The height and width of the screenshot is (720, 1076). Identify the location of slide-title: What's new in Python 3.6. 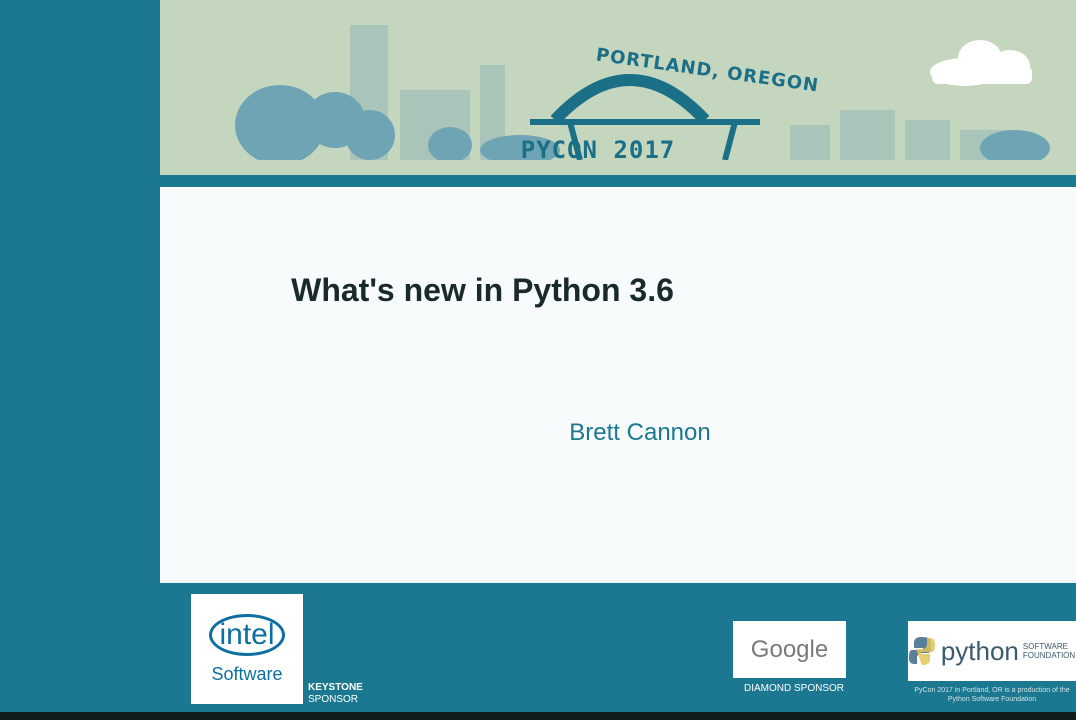
(482, 290).